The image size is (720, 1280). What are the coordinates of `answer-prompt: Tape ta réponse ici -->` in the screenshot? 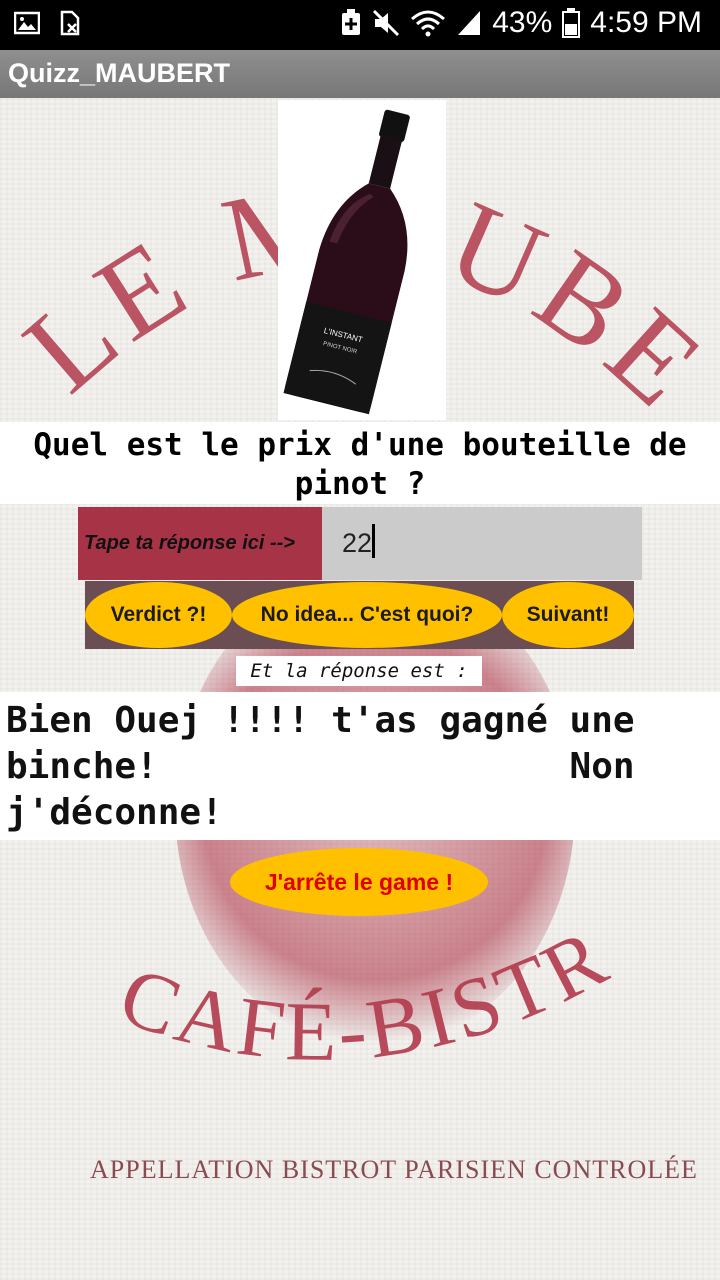 It's located at (200, 543).